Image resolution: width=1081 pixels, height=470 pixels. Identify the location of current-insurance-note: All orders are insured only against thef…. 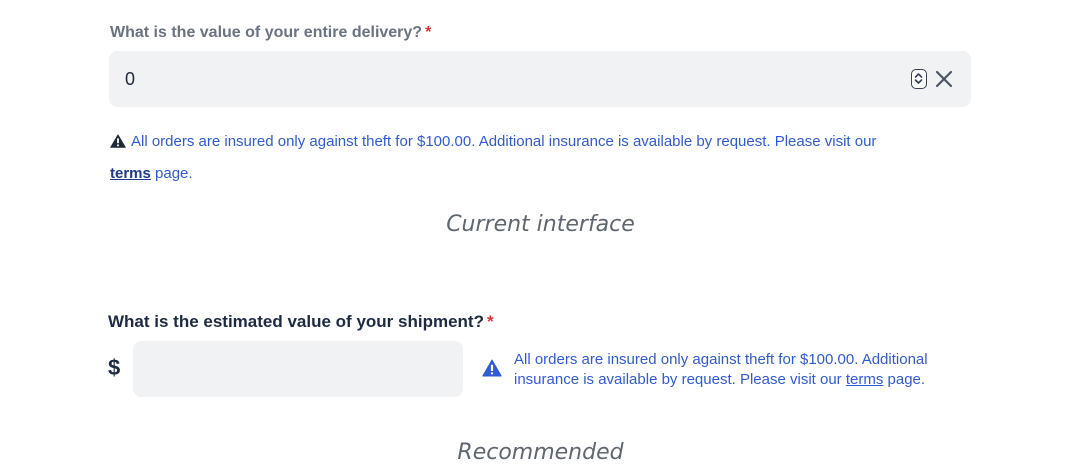
(545, 158).